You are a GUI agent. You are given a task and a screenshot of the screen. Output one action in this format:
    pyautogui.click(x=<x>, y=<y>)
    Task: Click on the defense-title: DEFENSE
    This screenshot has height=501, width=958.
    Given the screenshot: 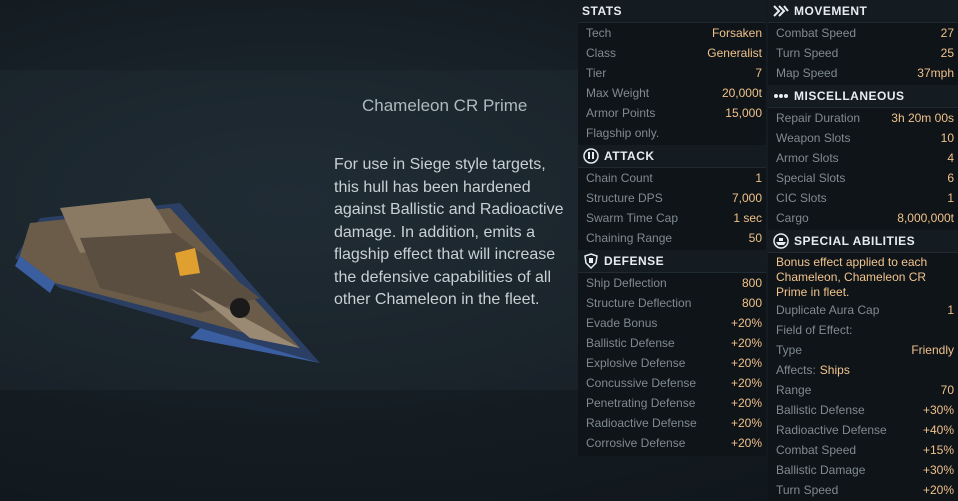 What is the action you would take?
    pyautogui.click(x=634, y=261)
    